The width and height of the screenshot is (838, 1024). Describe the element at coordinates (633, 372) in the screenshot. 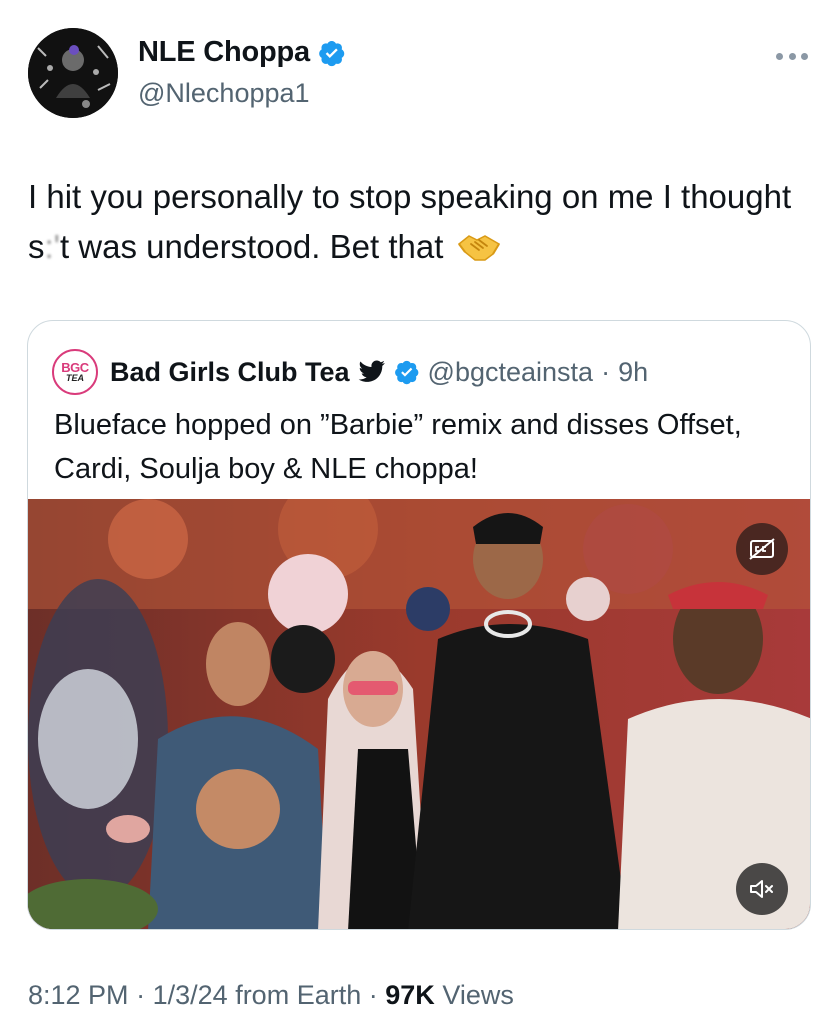

I see `quoted-time: 9h` at that location.